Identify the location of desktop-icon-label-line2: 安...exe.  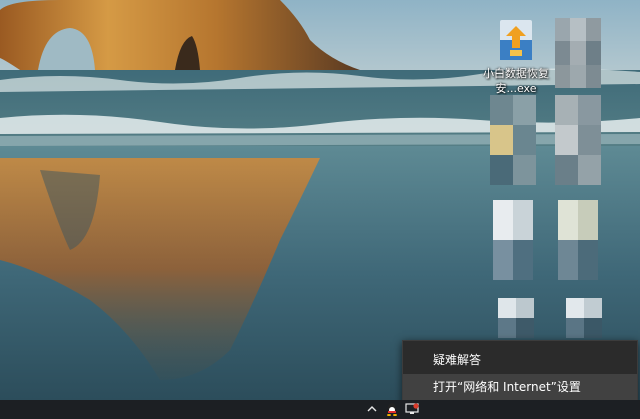
(516, 88).